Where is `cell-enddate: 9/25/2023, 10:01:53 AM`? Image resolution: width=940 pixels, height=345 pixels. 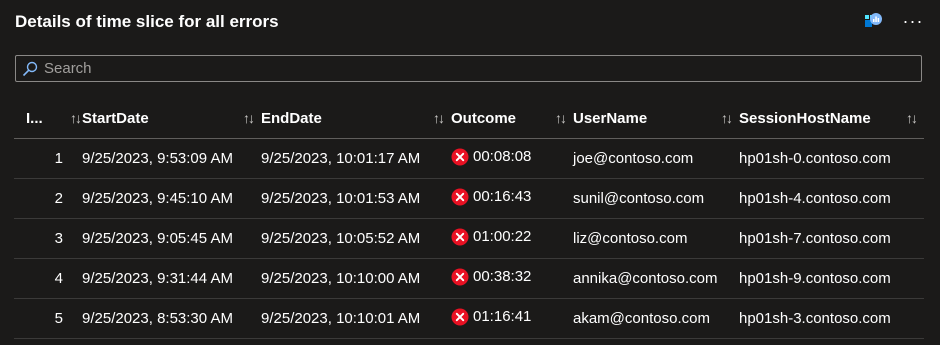
cell-enddate: 9/25/2023, 10:01:53 AM is located at coordinates (356, 198).